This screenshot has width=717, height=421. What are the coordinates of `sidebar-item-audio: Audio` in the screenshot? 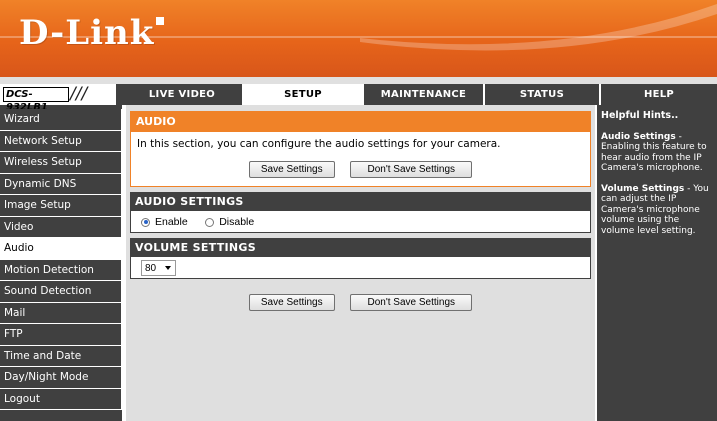 It's located at (61, 249).